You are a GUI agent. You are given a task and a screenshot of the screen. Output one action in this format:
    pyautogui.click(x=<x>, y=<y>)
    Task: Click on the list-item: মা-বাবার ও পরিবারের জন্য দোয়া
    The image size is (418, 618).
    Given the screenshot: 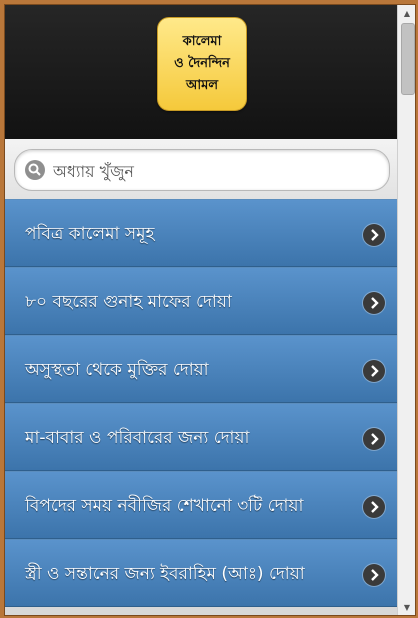 What is the action you would take?
    pyautogui.click(x=201, y=437)
    